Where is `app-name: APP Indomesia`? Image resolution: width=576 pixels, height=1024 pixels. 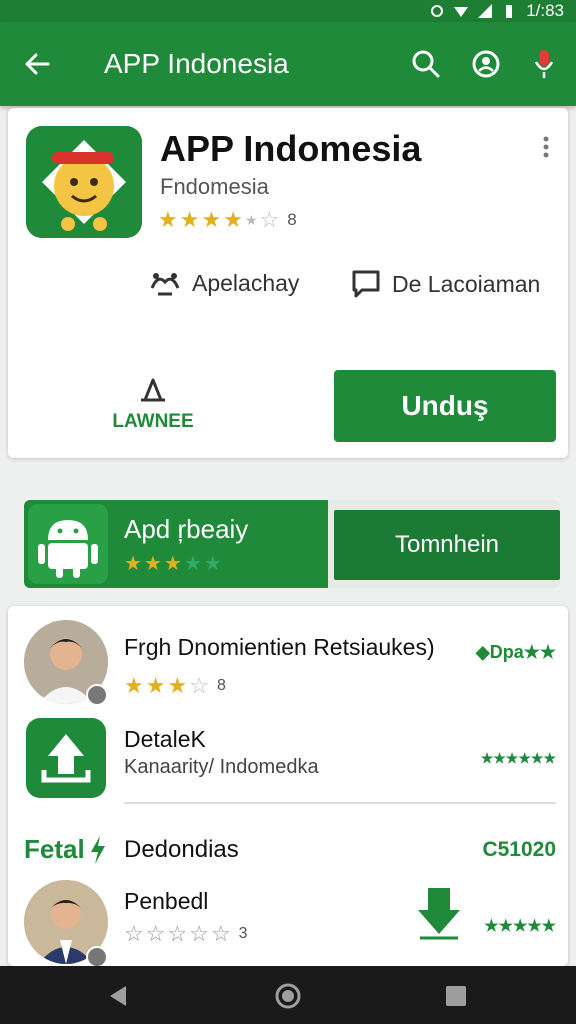
app-name: APP Indomesia is located at coordinates (291, 148).